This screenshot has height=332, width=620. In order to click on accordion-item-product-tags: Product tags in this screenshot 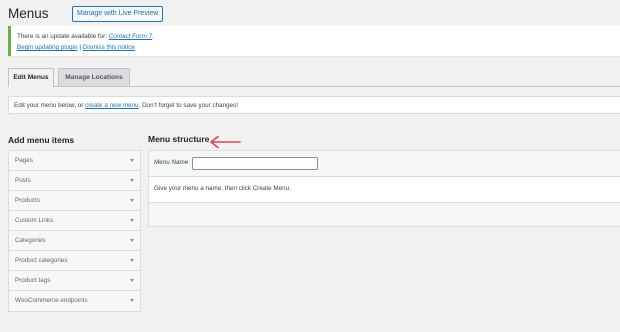, I will do `click(74, 281)`.